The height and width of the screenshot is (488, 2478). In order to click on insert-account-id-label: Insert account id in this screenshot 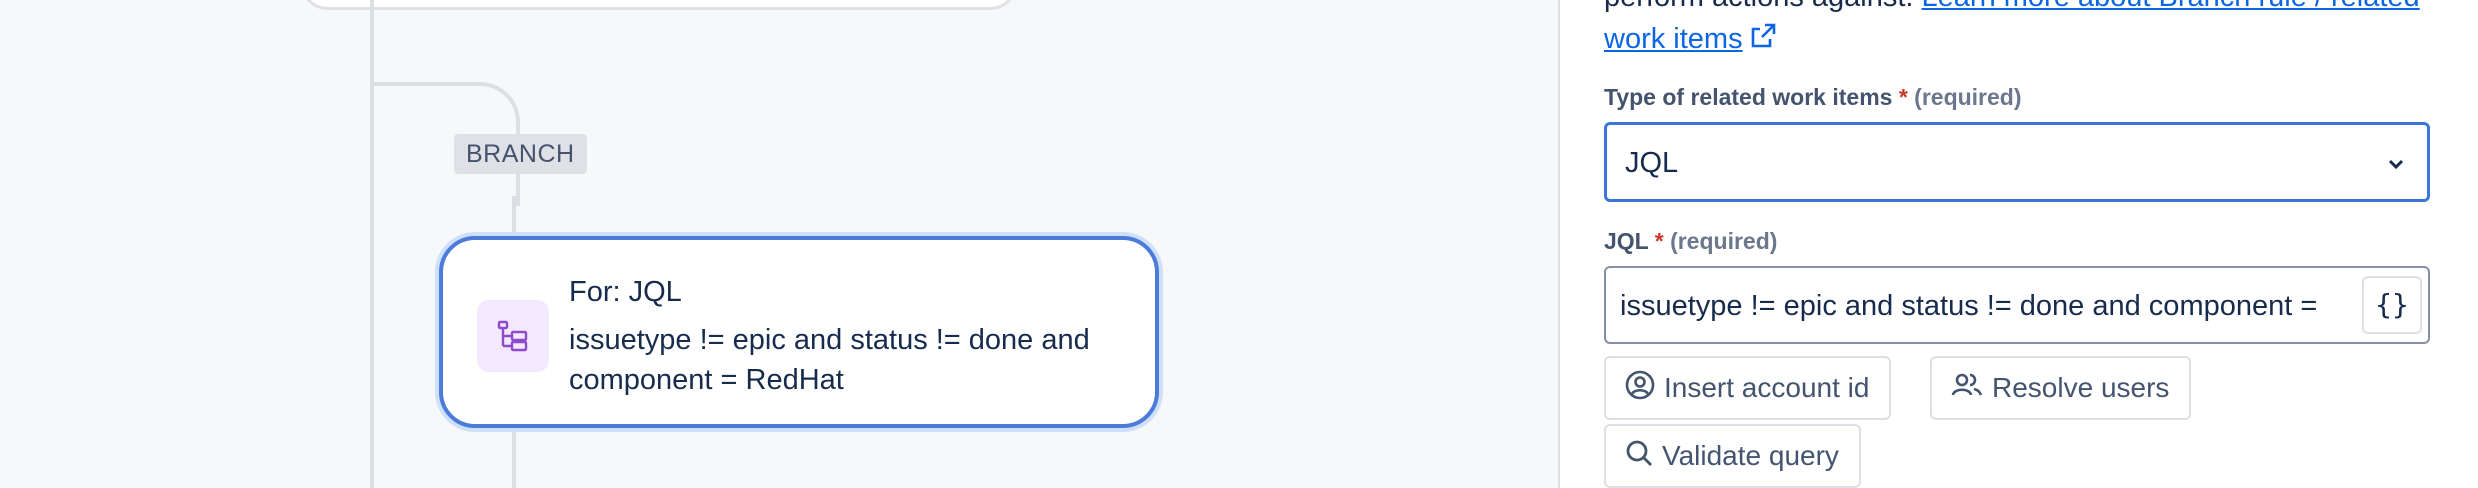, I will do `click(1767, 387)`.